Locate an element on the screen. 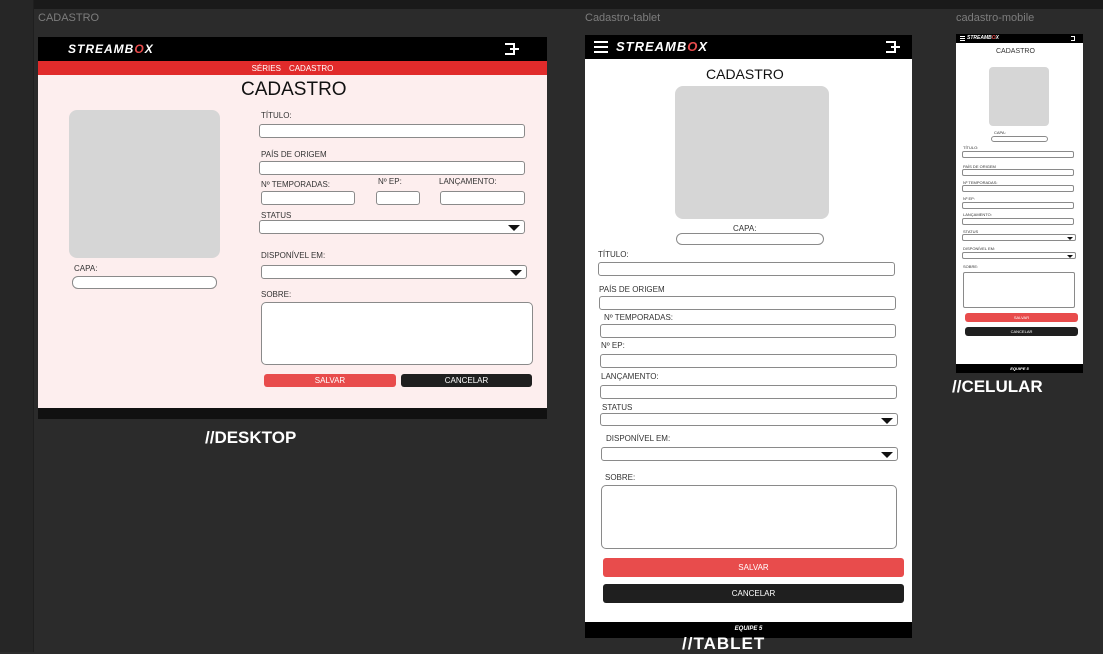  tablet-logo: STREAMBOX is located at coordinates (662, 46).